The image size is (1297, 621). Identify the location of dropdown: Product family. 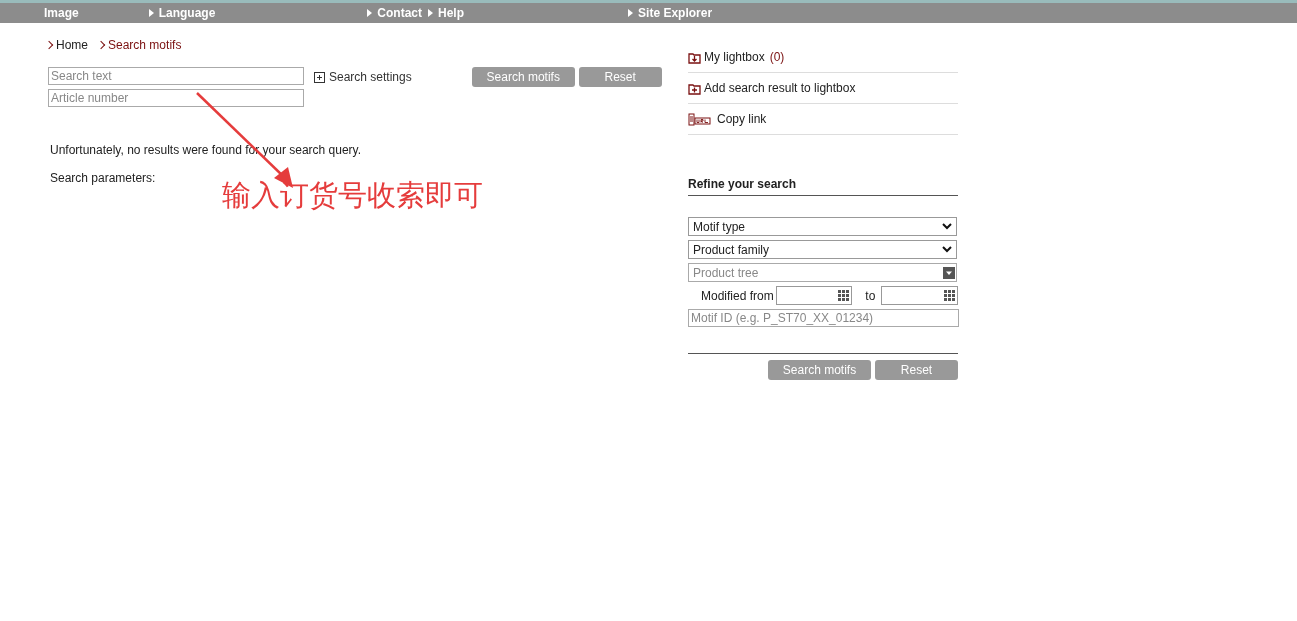
(822, 249).